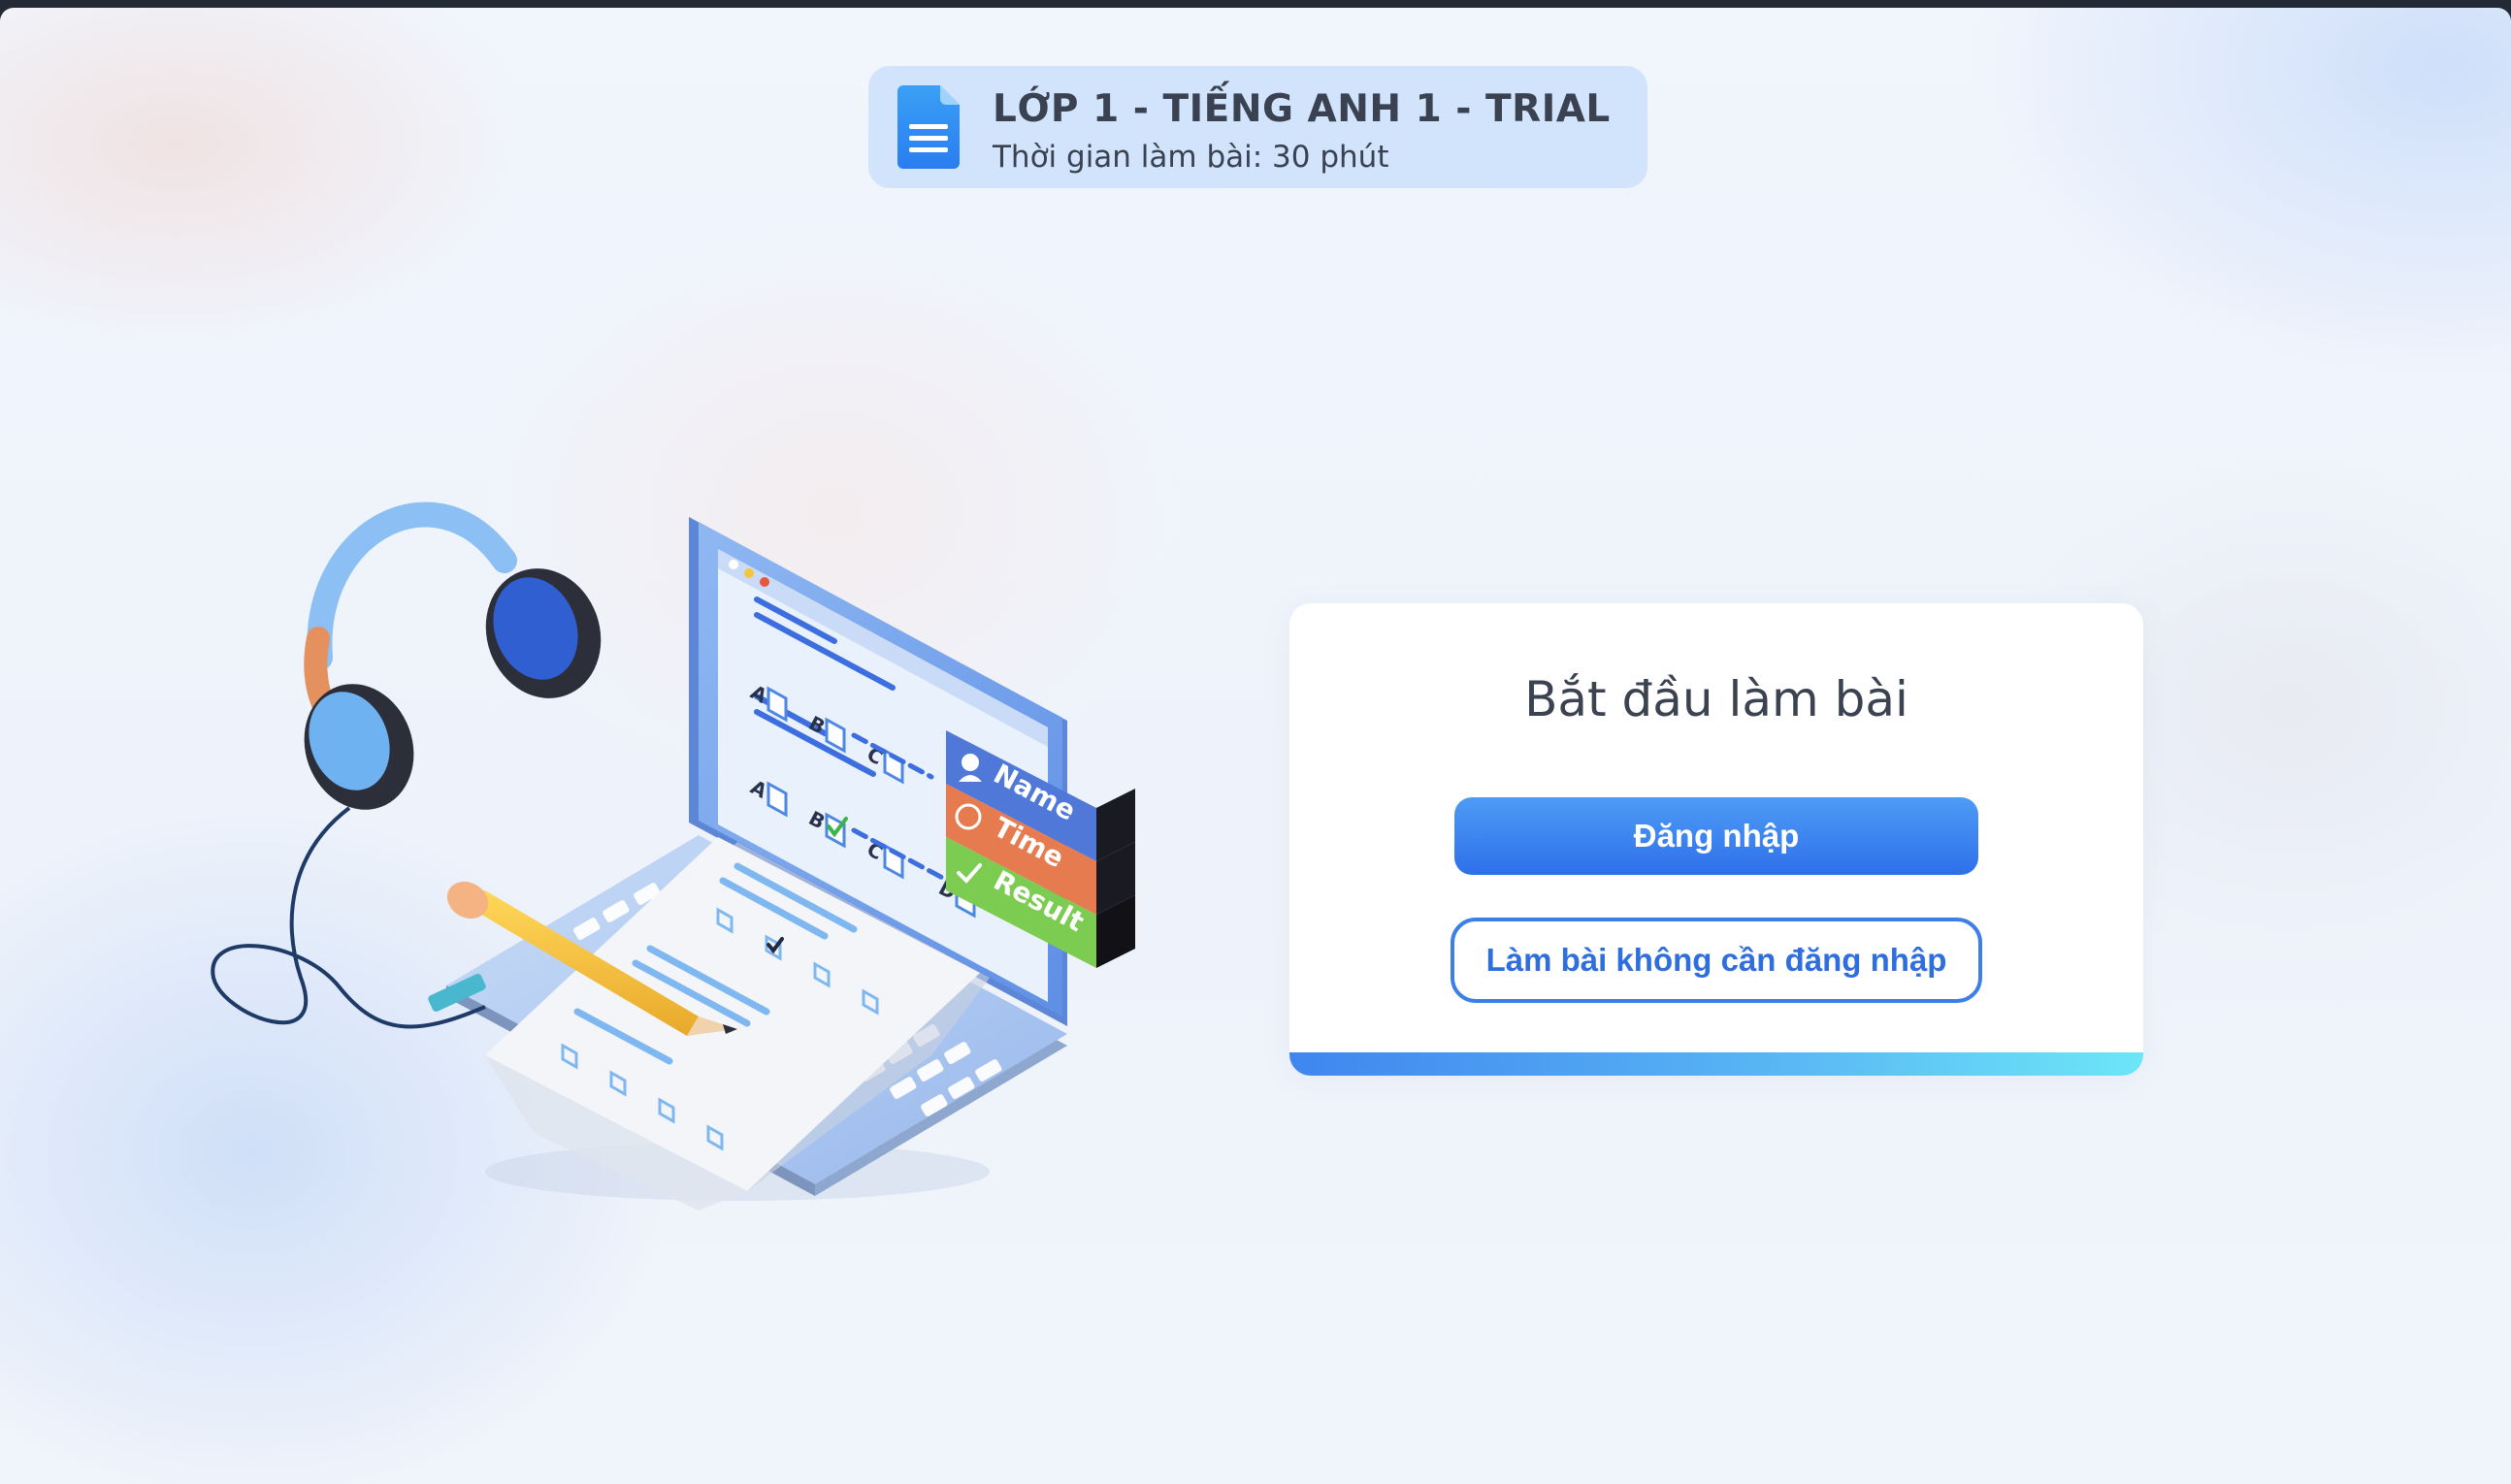 The height and width of the screenshot is (1484, 2511). I want to click on exam-title: LỚP 1 - TIẾNG ANH 1 - TRIAL, so click(1302, 109).